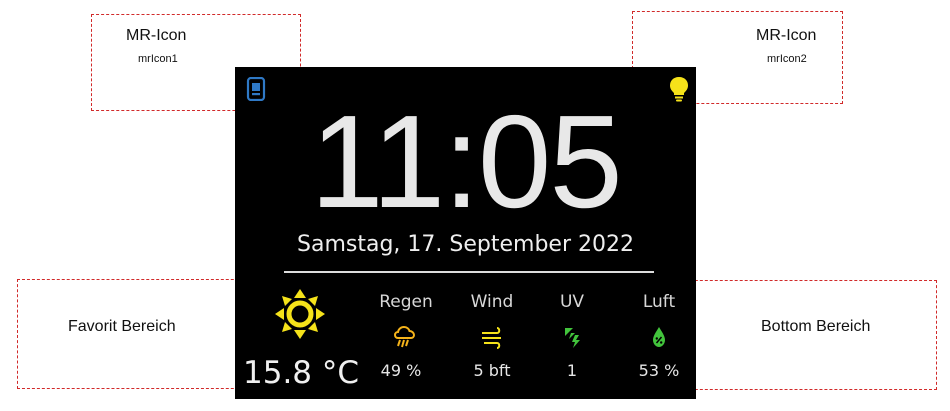 This screenshot has width=950, height=411. What do you see at coordinates (466, 161) in the screenshot?
I see `clock-time: 11:05` at bounding box center [466, 161].